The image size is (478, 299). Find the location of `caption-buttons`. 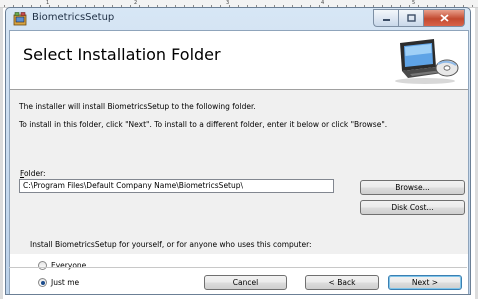

caption-buttons is located at coordinates (419, 18).